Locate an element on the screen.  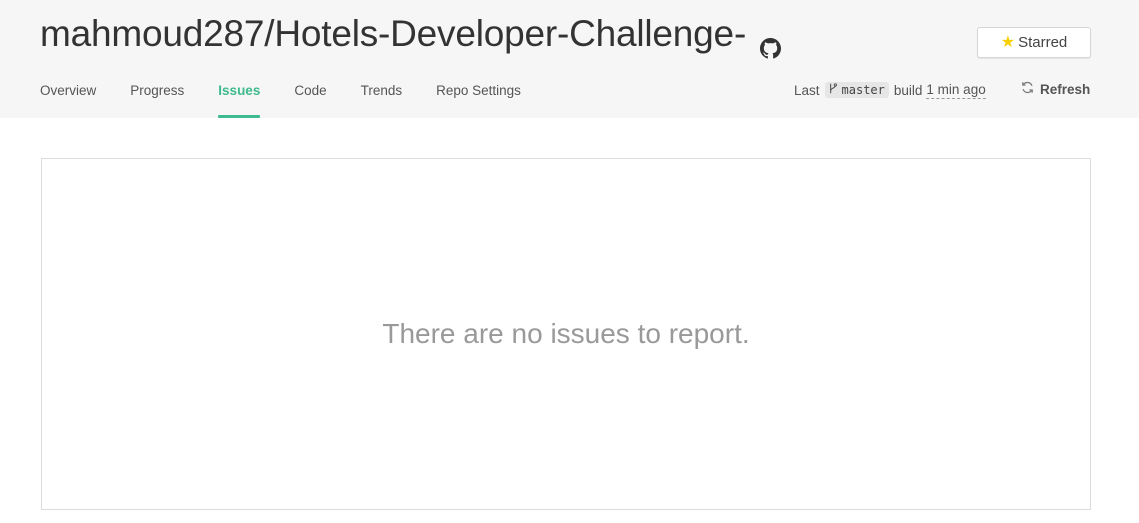
empty-issues-message: There are no issues to report. is located at coordinates (566, 333).